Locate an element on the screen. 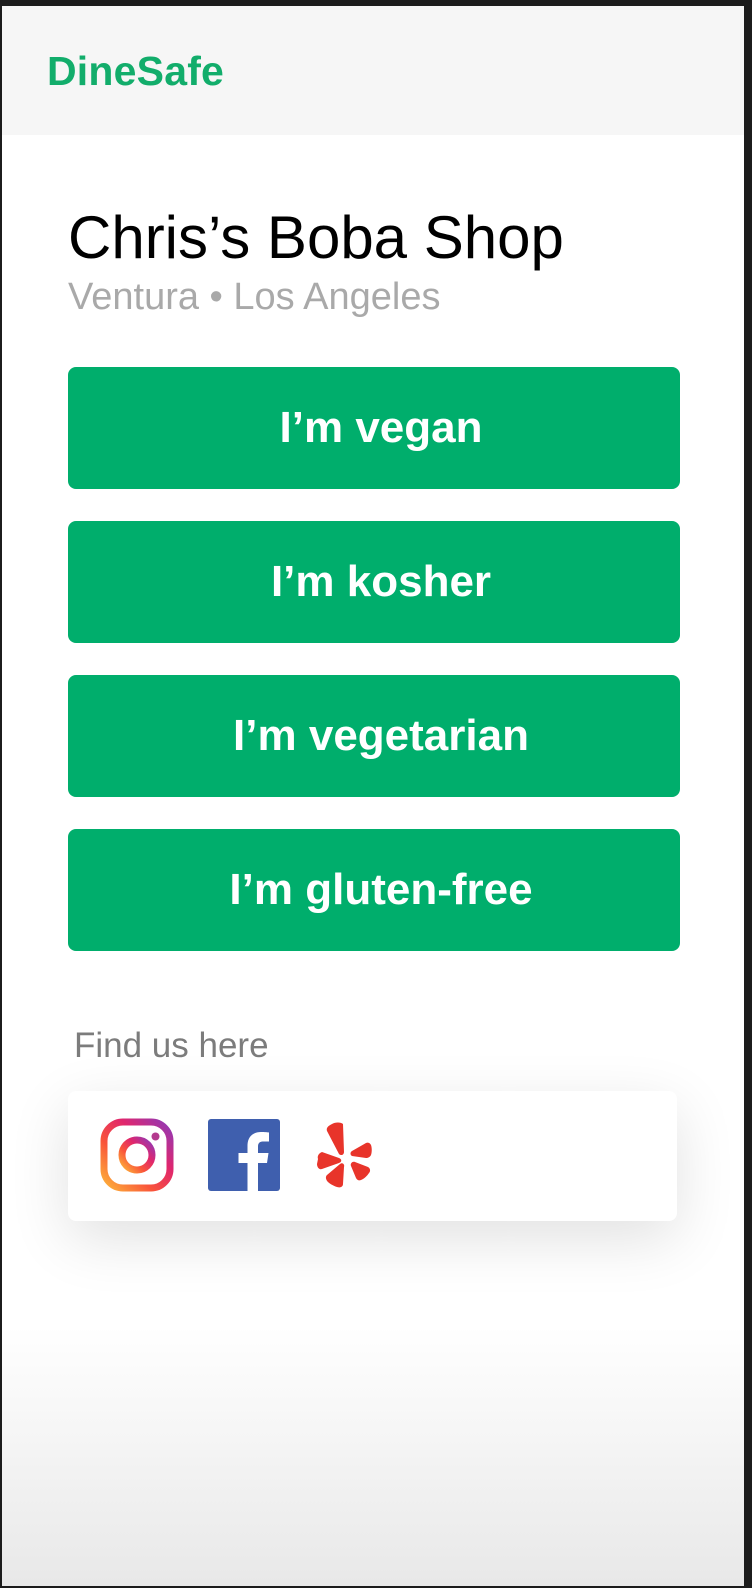 The width and height of the screenshot is (752, 1588). gluten-free-button: I’m gluten-free is located at coordinates (374, 890).